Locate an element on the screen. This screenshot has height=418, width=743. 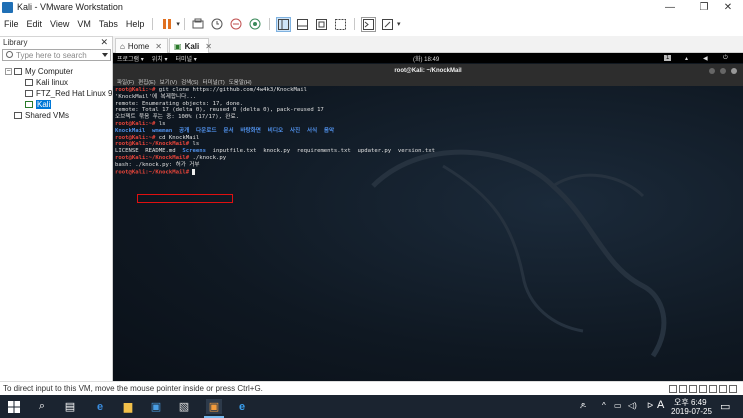
terminal-menu-search: 검색(S) is located at coordinates (189, 82).